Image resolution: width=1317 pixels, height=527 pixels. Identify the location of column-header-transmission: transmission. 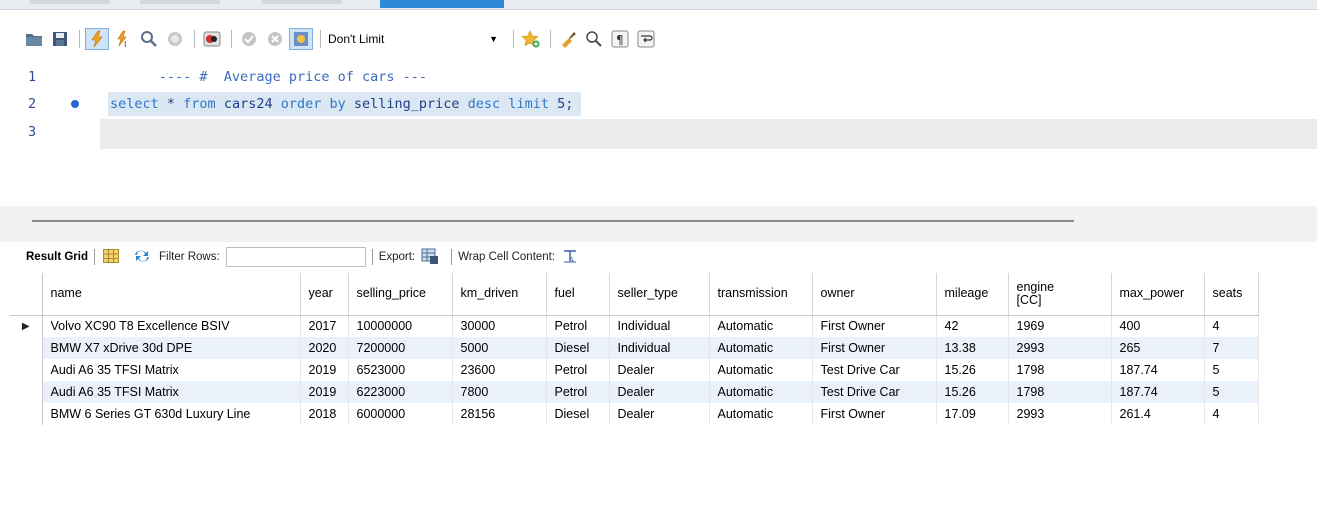
(761, 294).